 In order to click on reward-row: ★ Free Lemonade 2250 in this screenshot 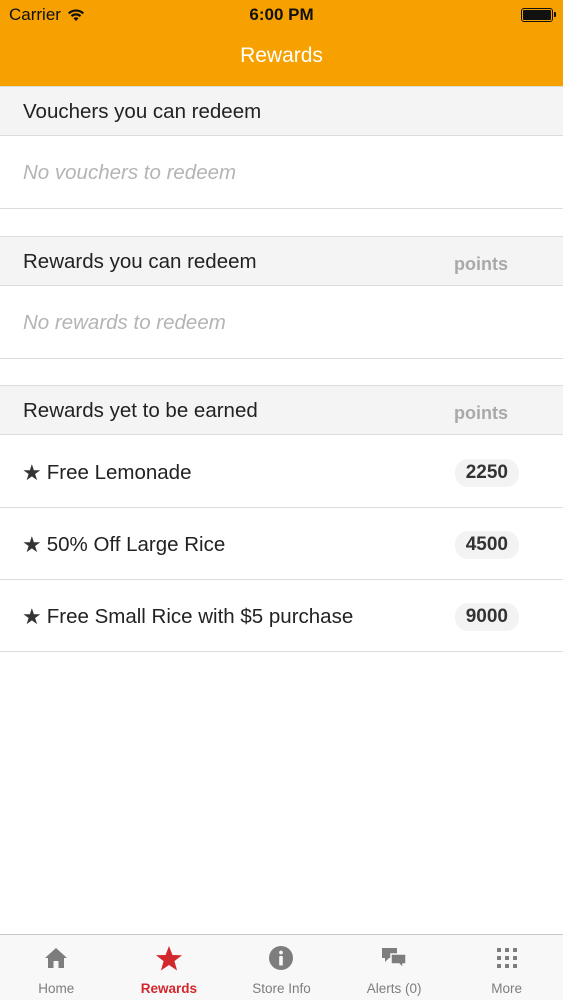, I will do `click(281, 472)`.